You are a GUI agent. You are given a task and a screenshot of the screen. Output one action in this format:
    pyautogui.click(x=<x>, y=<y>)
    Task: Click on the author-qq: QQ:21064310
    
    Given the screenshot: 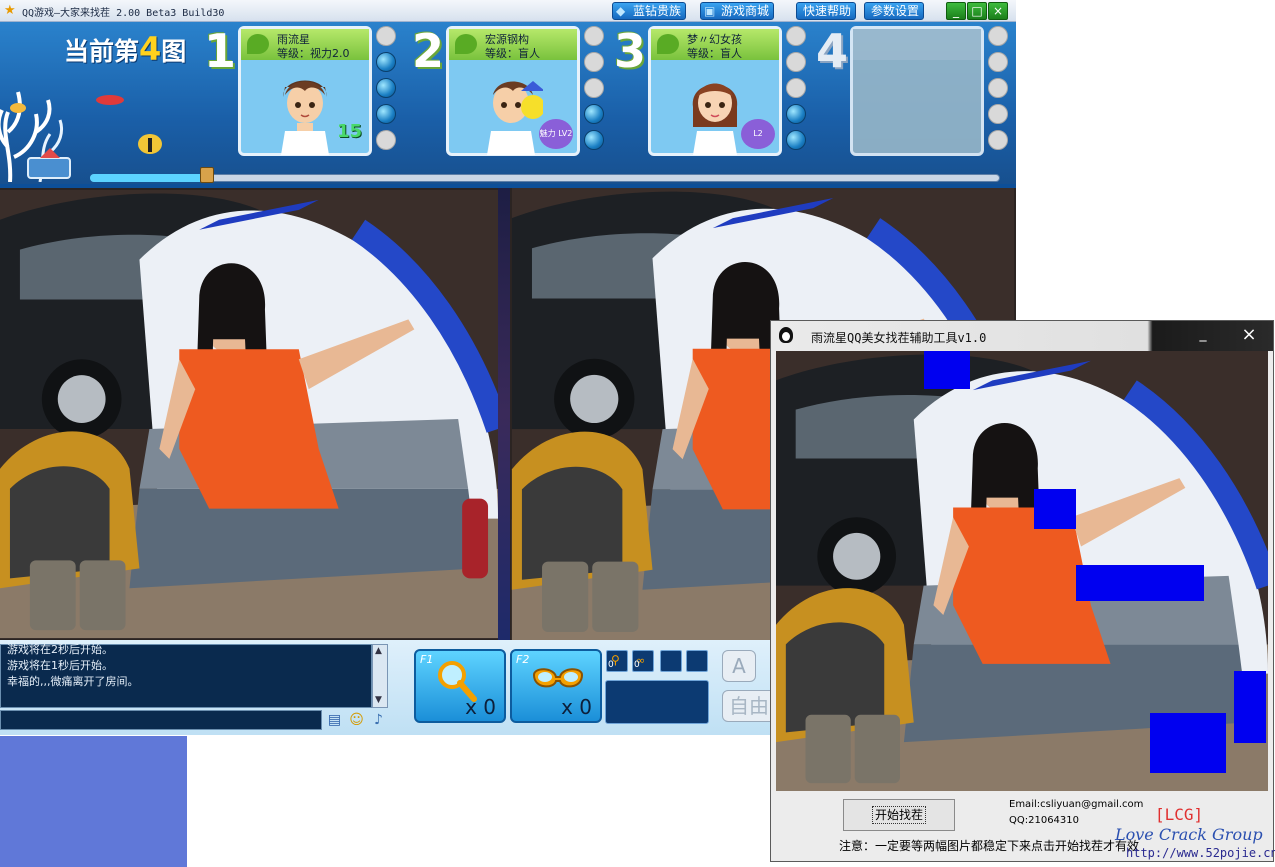 What is the action you would take?
    pyautogui.click(x=1044, y=820)
    